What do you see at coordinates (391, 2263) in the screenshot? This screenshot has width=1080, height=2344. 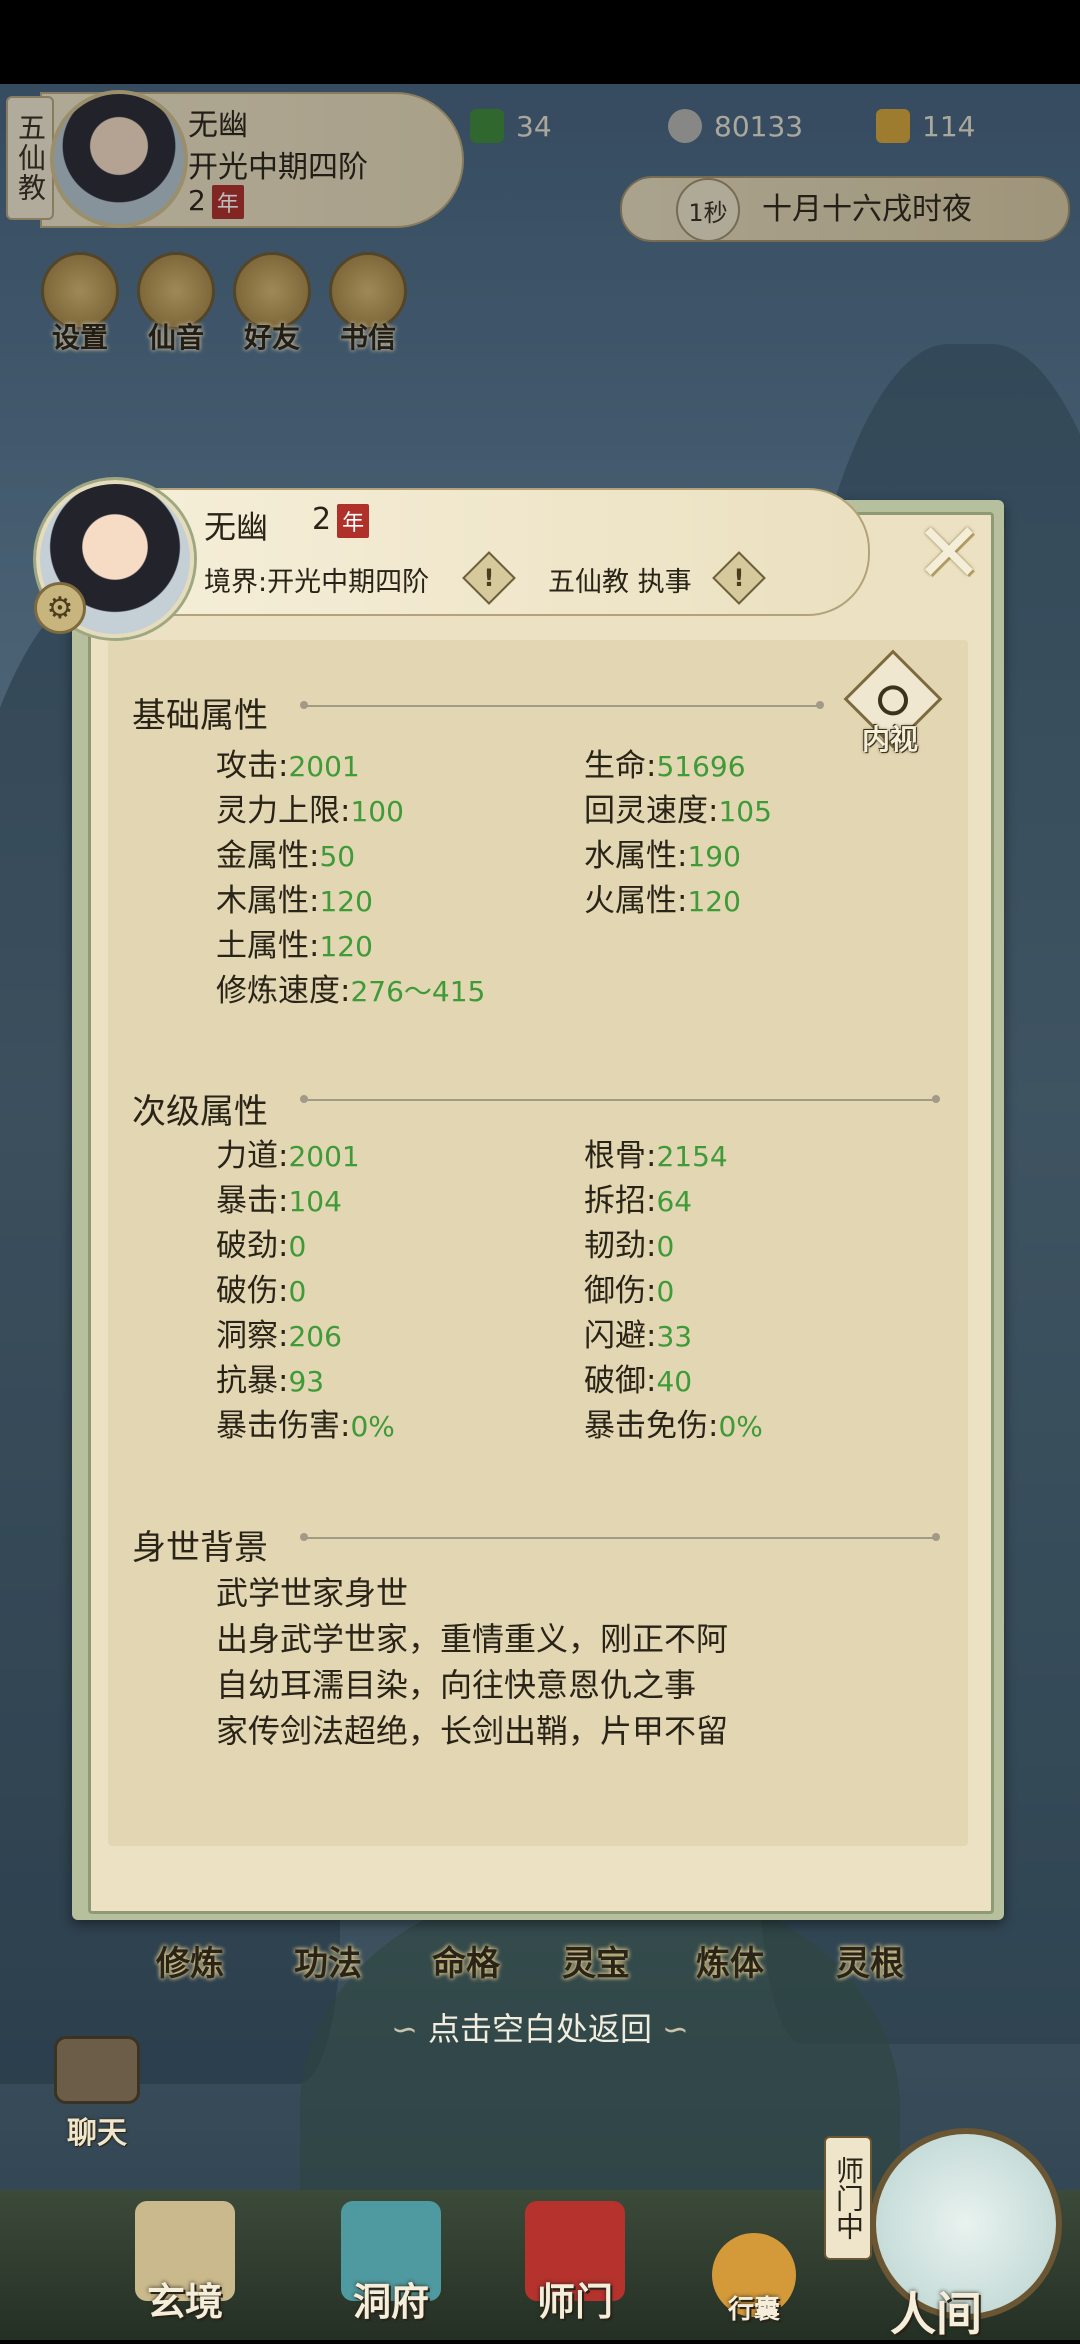 I see `nav-dongfu: 洞府` at bounding box center [391, 2263].